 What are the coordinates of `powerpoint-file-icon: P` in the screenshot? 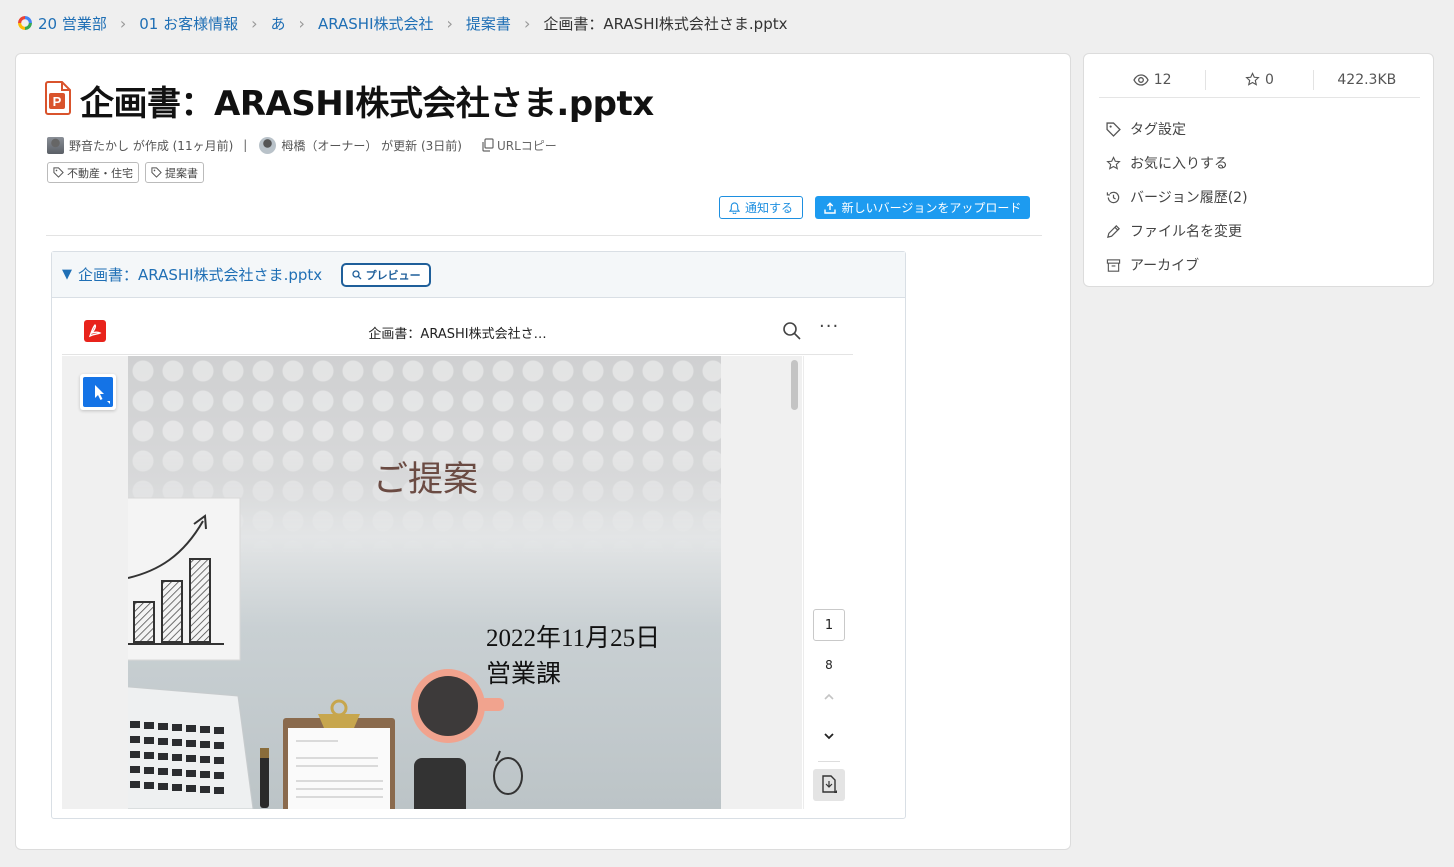 It's located at (58, 98).